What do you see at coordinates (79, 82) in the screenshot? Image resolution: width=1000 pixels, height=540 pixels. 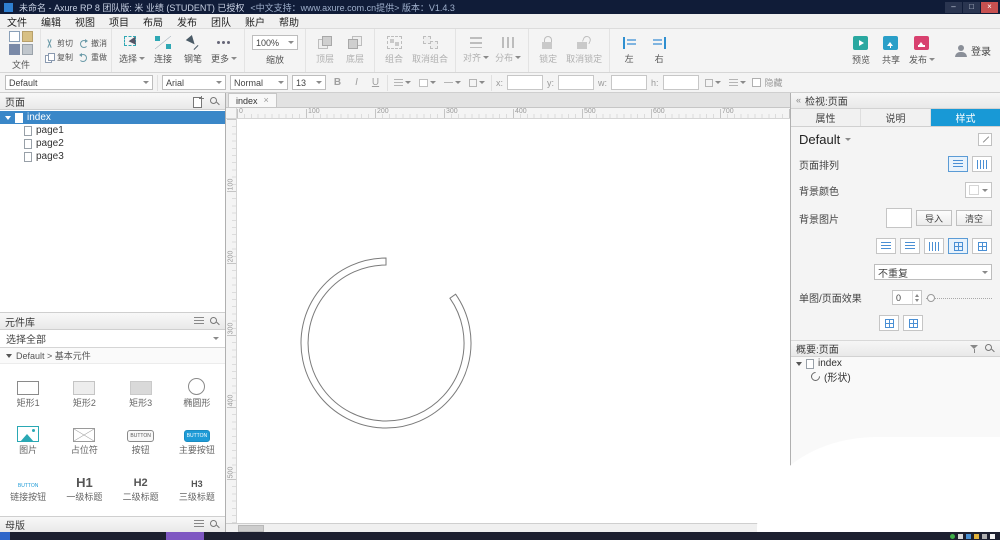 I see `widget-style-select: Default` at bounding box center [79, 82].